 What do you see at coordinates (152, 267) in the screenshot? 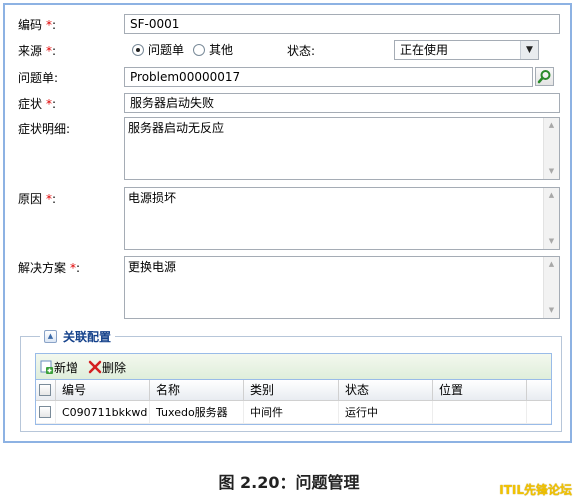
I see `solution-text: 更换电源` at bounding box center [152, 267].